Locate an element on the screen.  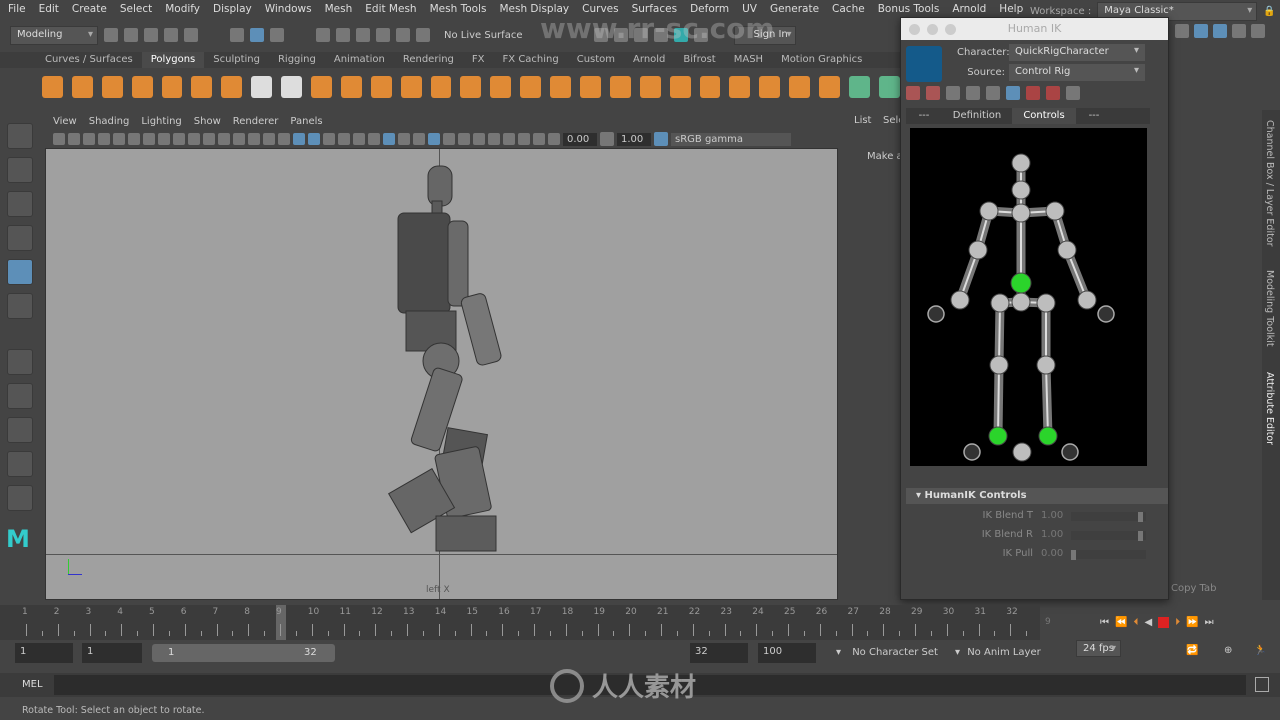
exposure-field: 0.00 is located at coordinates (580, 139).